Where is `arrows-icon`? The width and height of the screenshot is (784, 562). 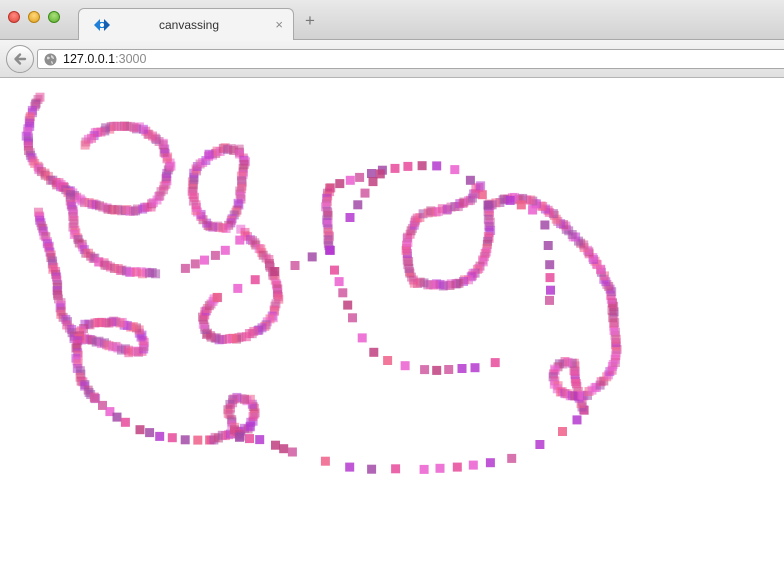 arrows-icon is located at coordinates (102, 25).